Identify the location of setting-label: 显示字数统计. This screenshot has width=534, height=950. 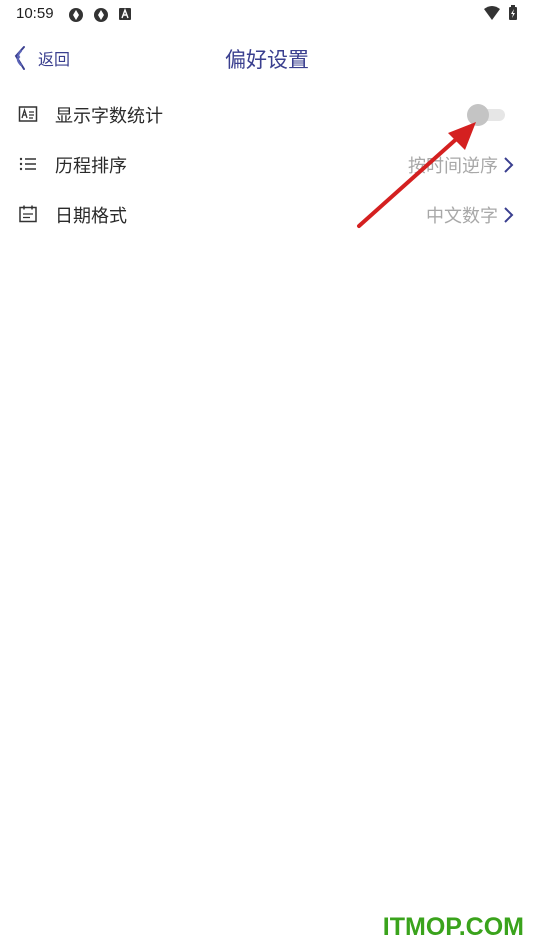
(109, 116).